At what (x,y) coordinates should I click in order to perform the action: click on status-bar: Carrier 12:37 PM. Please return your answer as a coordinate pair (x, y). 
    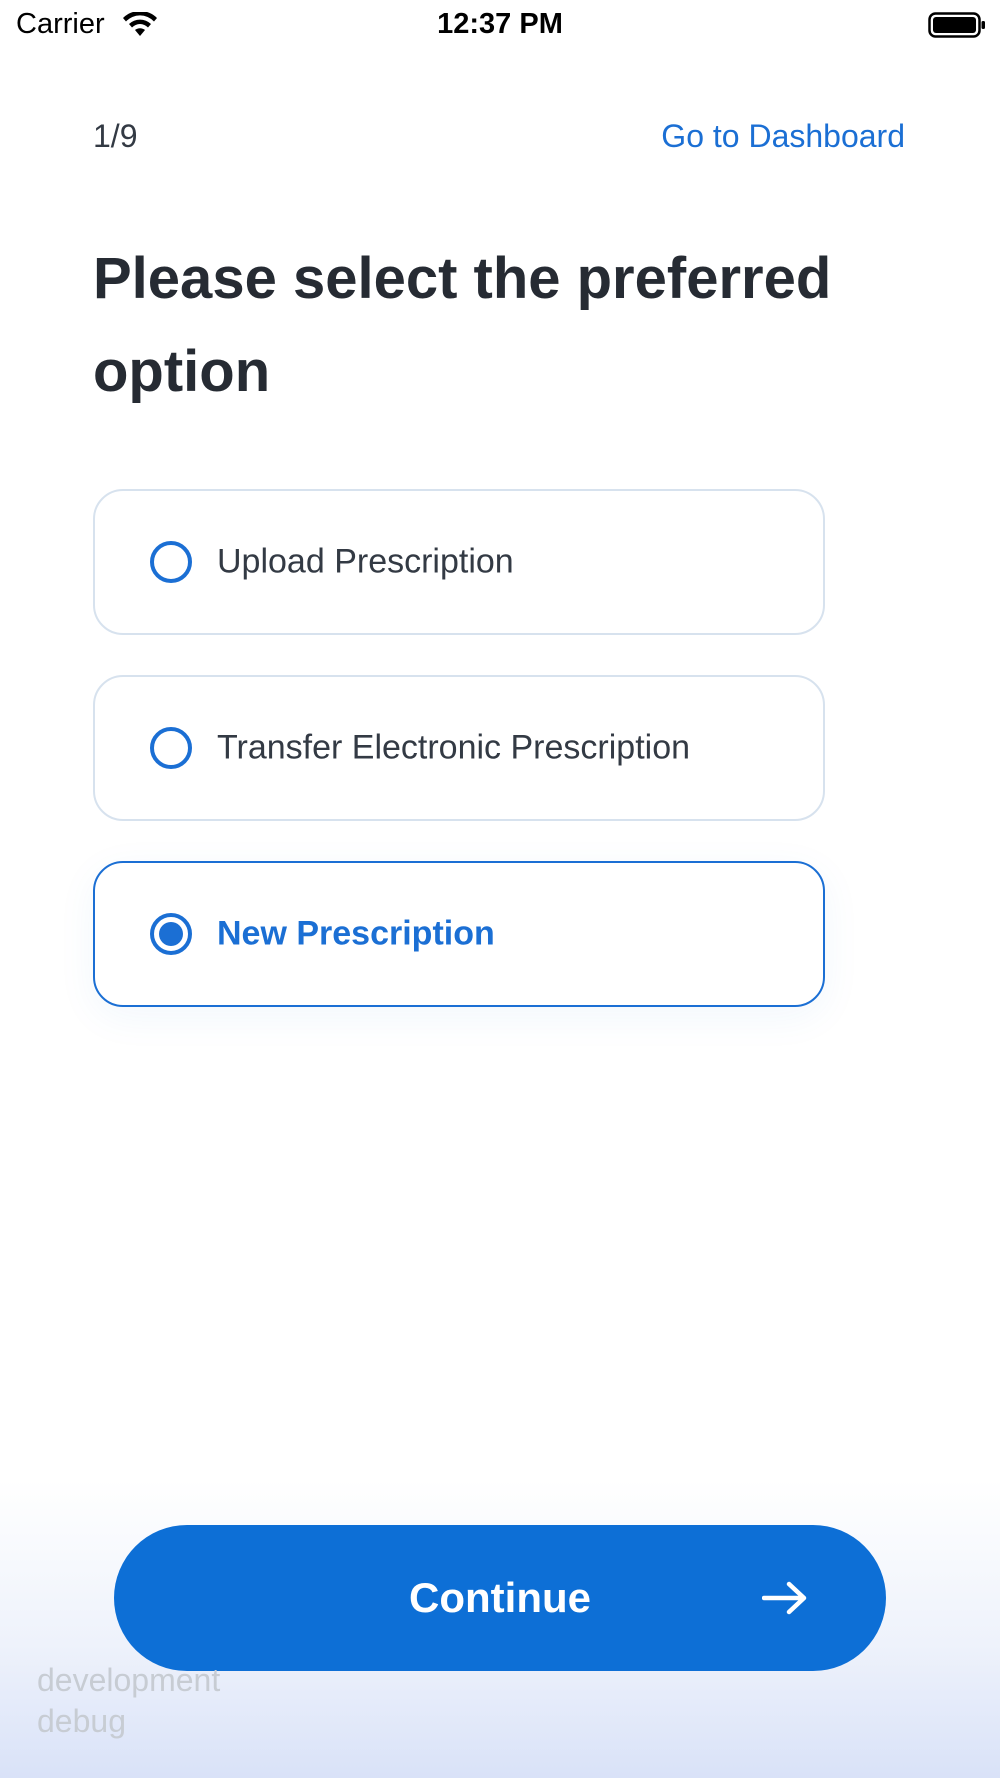
    Looking at the image, I should click on (500, 26).